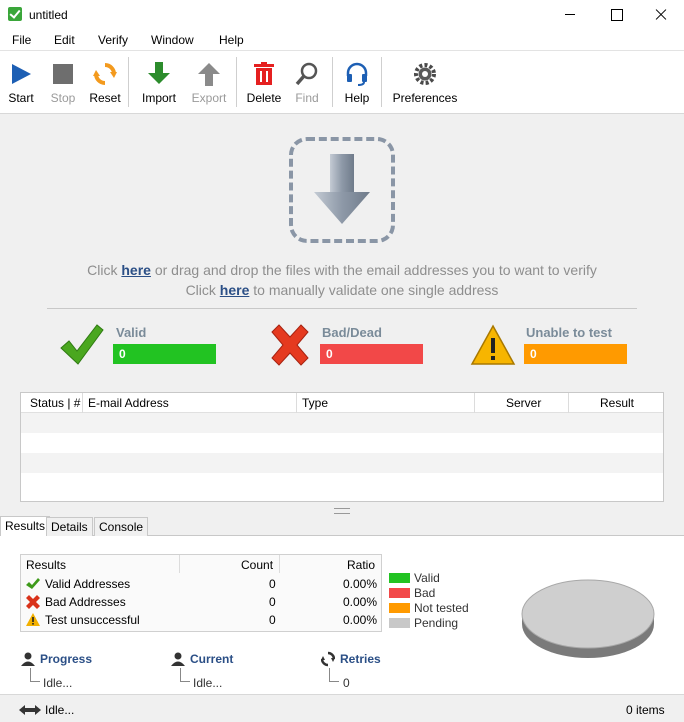 This screenshot has width=684, height=722. What do you see at coordinates (104, 270) in the screenshot?
I see `drop-text: Click` at bounding box center [104, 270].